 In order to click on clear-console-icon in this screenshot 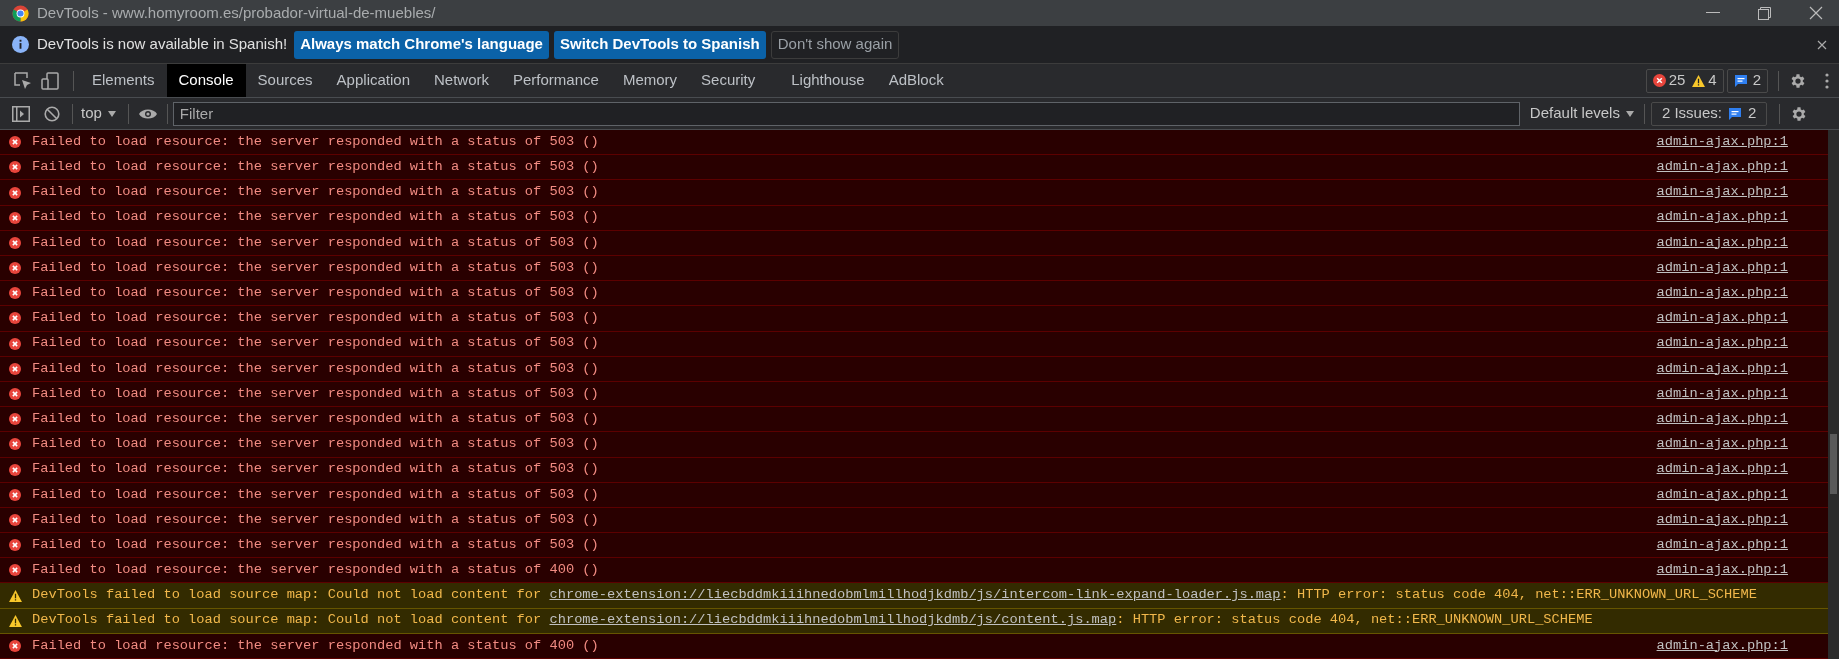, I will do `click(52, 113)`.